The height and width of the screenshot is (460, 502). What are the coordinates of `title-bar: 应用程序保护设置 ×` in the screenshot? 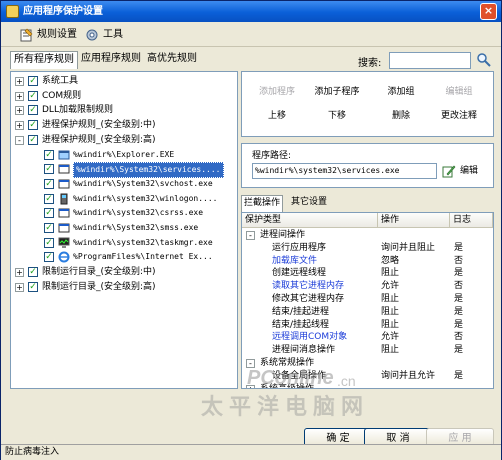 It's located at (251, 11).